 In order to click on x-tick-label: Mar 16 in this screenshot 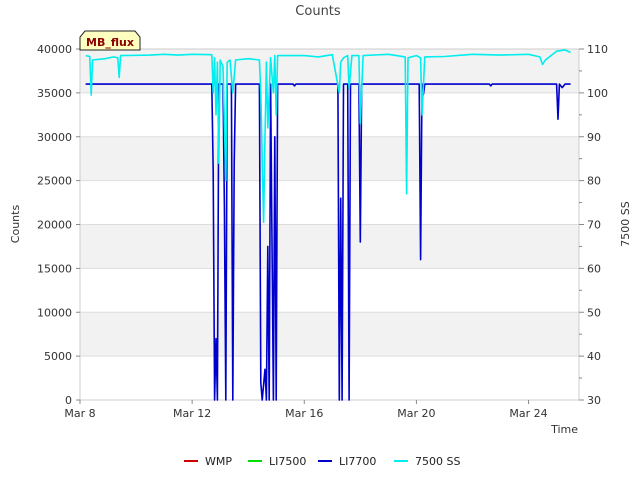, I will do `click(304, 413)`.